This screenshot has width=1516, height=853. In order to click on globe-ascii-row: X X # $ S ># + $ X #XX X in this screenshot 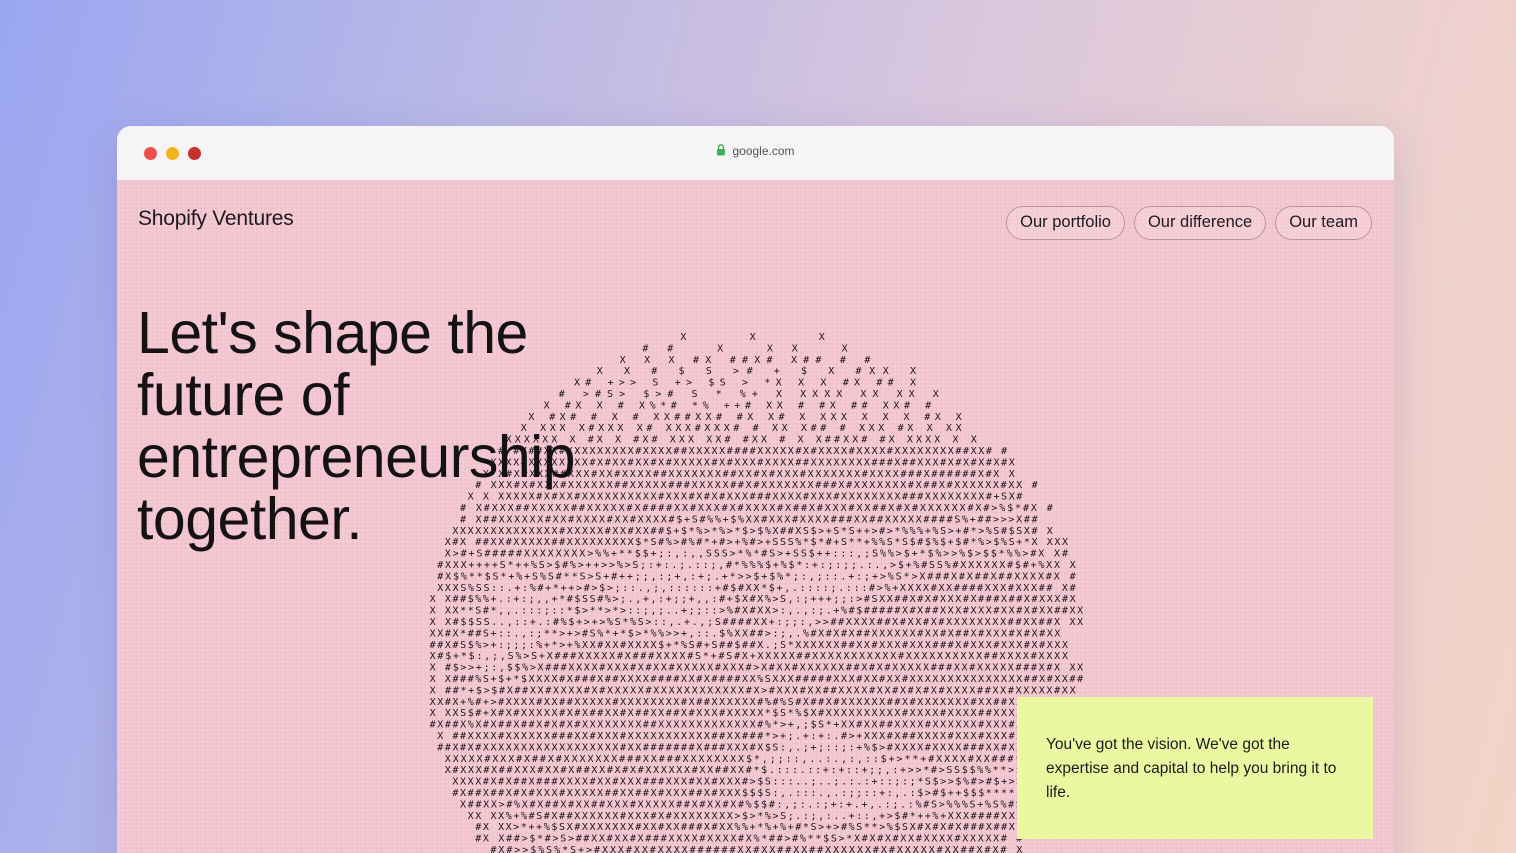, I will do `click(756, 371)`.